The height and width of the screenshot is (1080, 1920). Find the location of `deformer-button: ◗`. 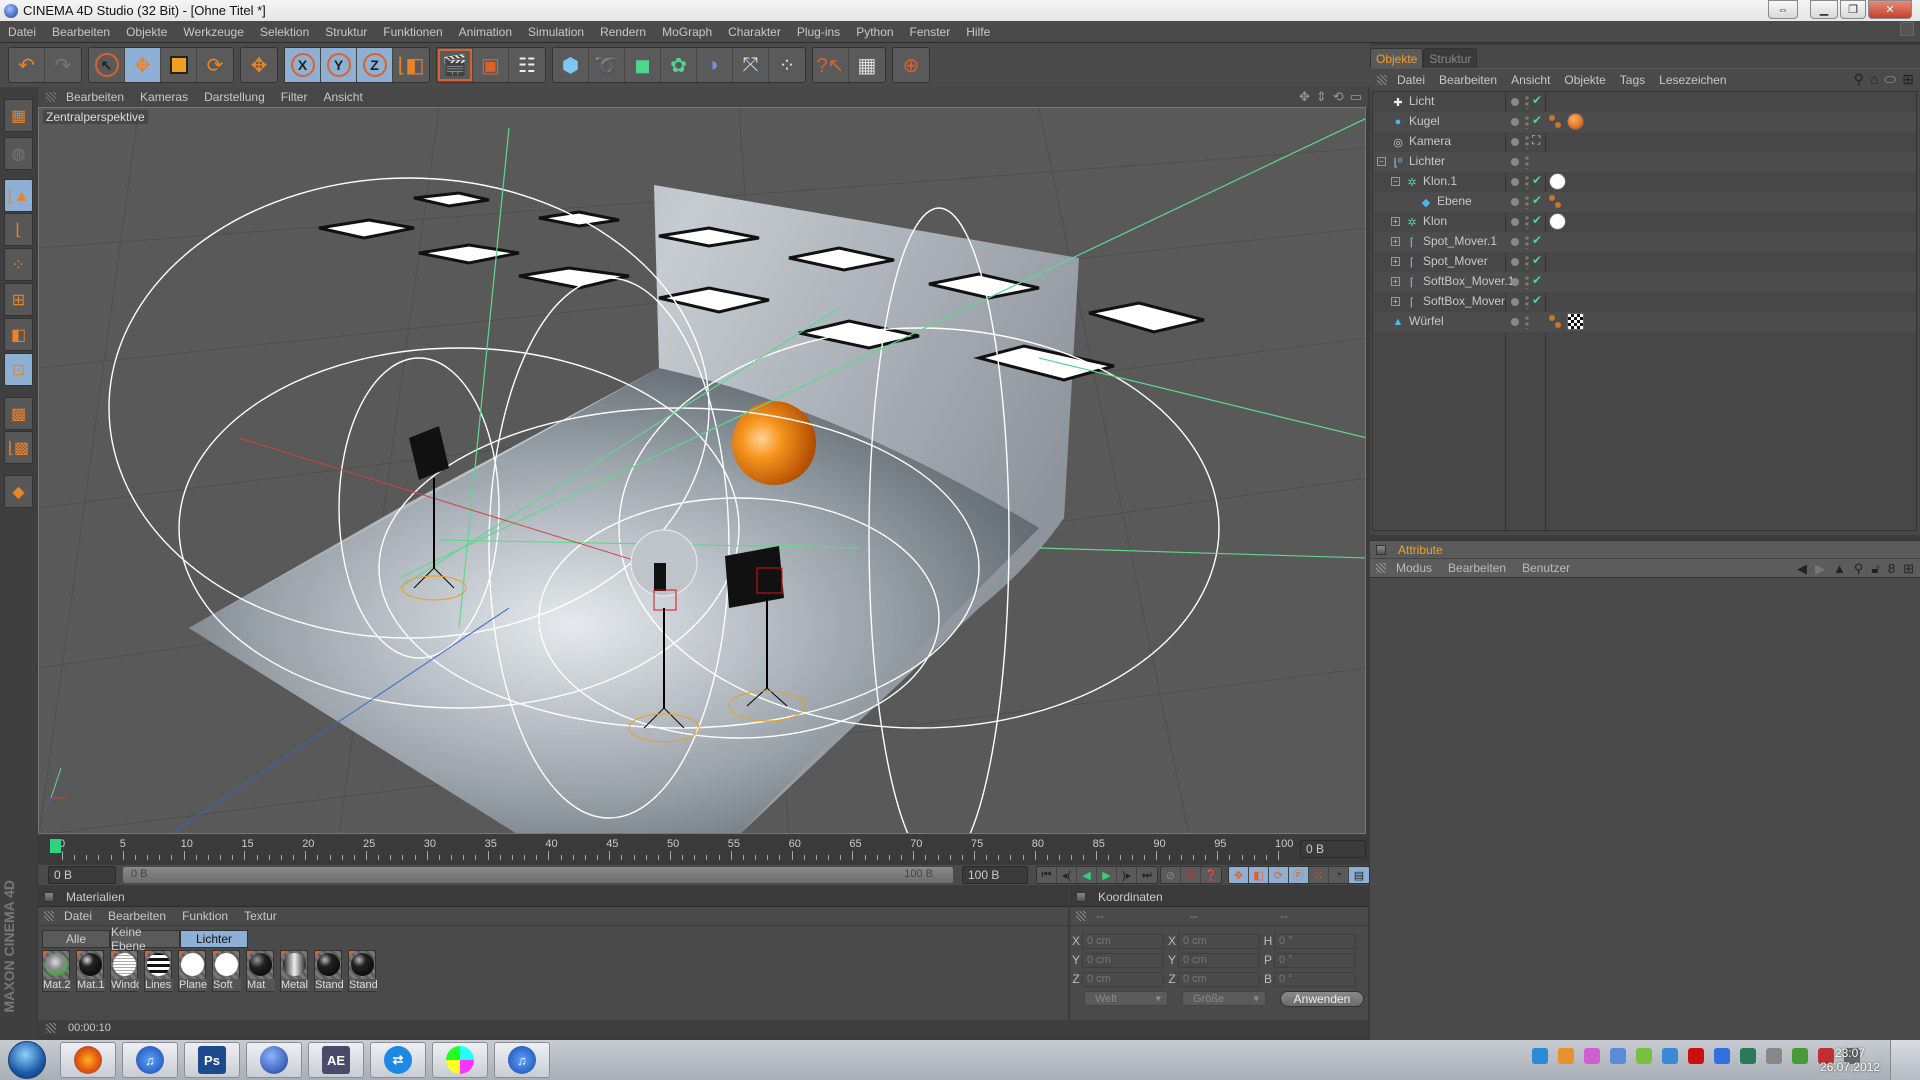

deformer-button: ◗ is located at coordinates (715, 65).